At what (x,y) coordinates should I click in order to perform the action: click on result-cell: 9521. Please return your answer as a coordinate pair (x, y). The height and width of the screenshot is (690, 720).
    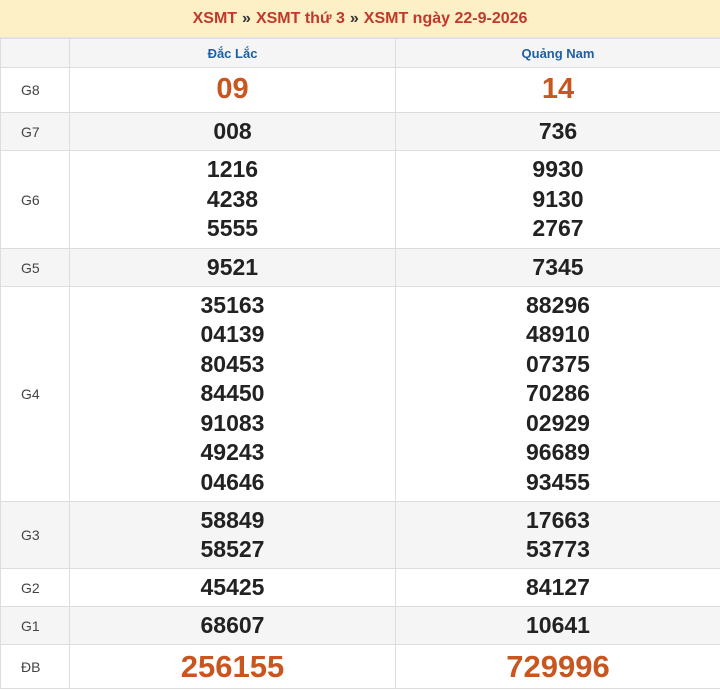
    Looking at the image, I should click on (232, 267).